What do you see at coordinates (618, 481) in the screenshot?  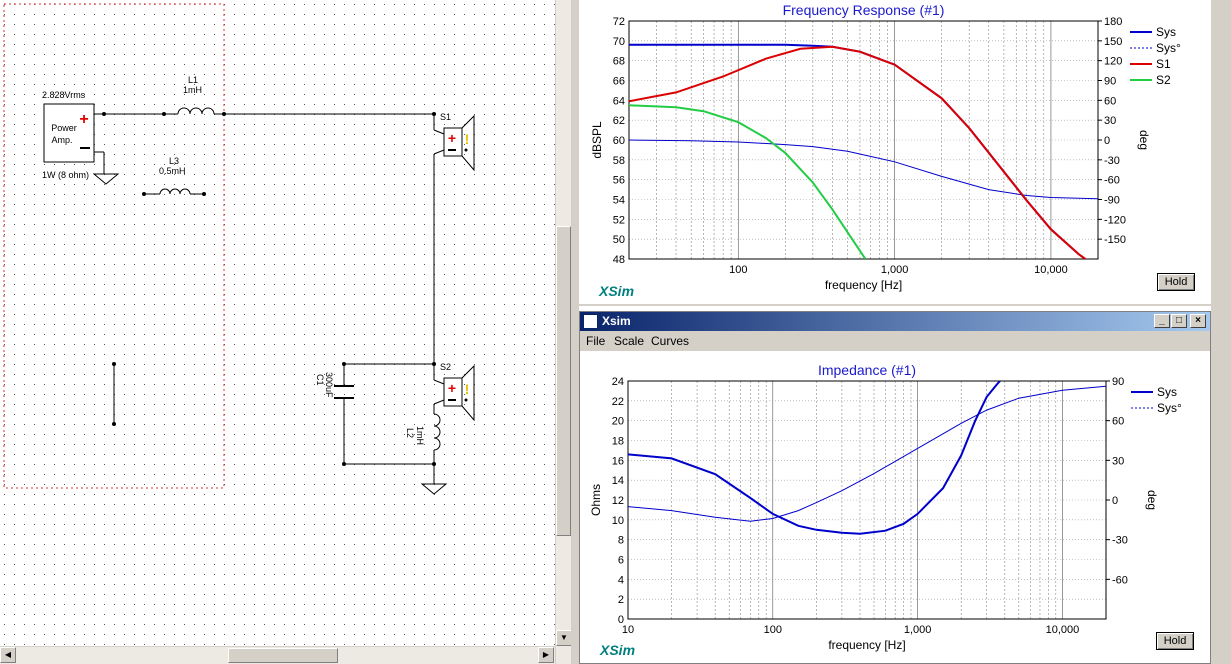 I see `y-tick-label: 14` at bounding box center [618, 481].